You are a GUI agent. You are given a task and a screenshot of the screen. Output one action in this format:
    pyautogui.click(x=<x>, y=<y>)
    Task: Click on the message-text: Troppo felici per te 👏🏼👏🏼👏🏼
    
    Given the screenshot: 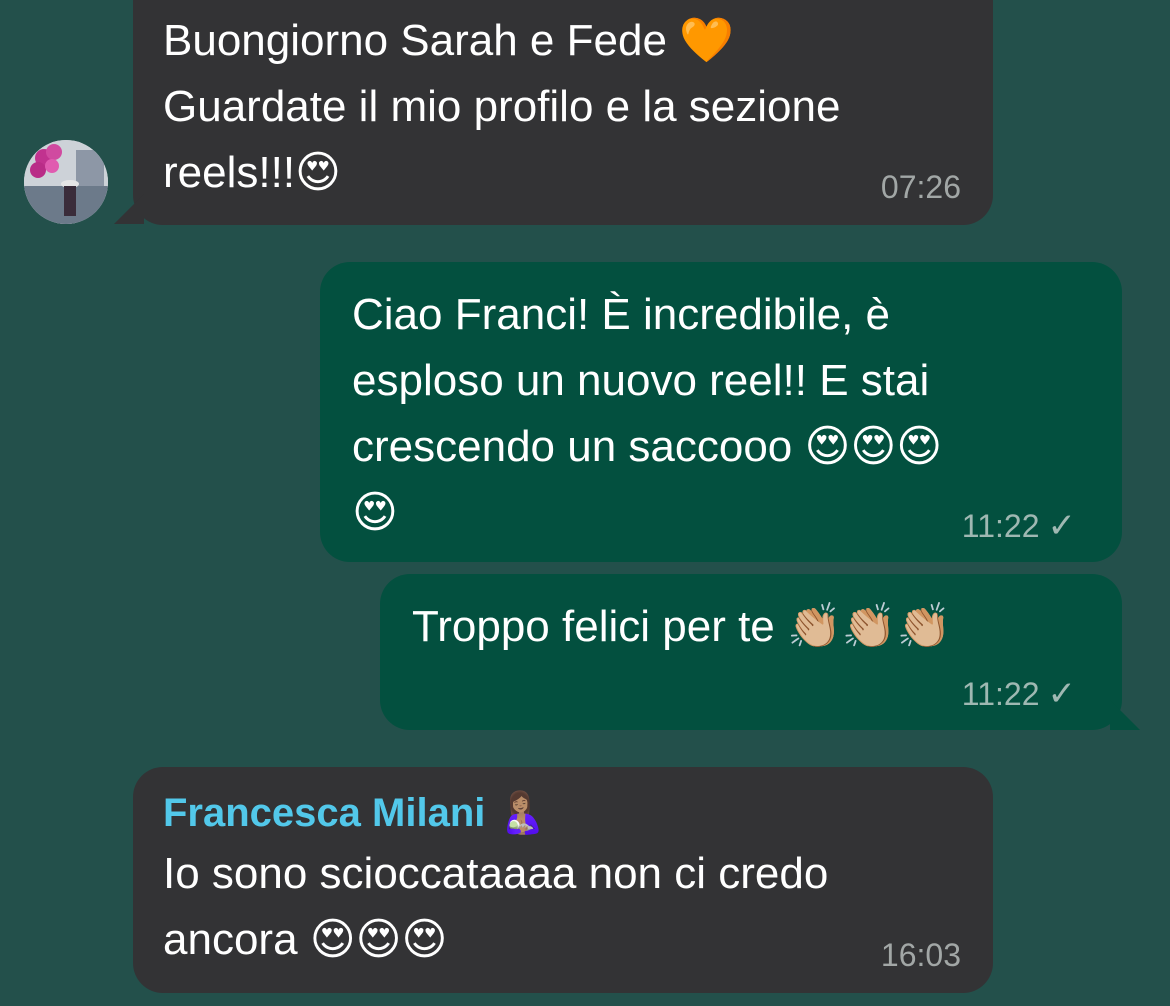 What is the action you would take?
    pyautogui.click(x=682, y=626)
    